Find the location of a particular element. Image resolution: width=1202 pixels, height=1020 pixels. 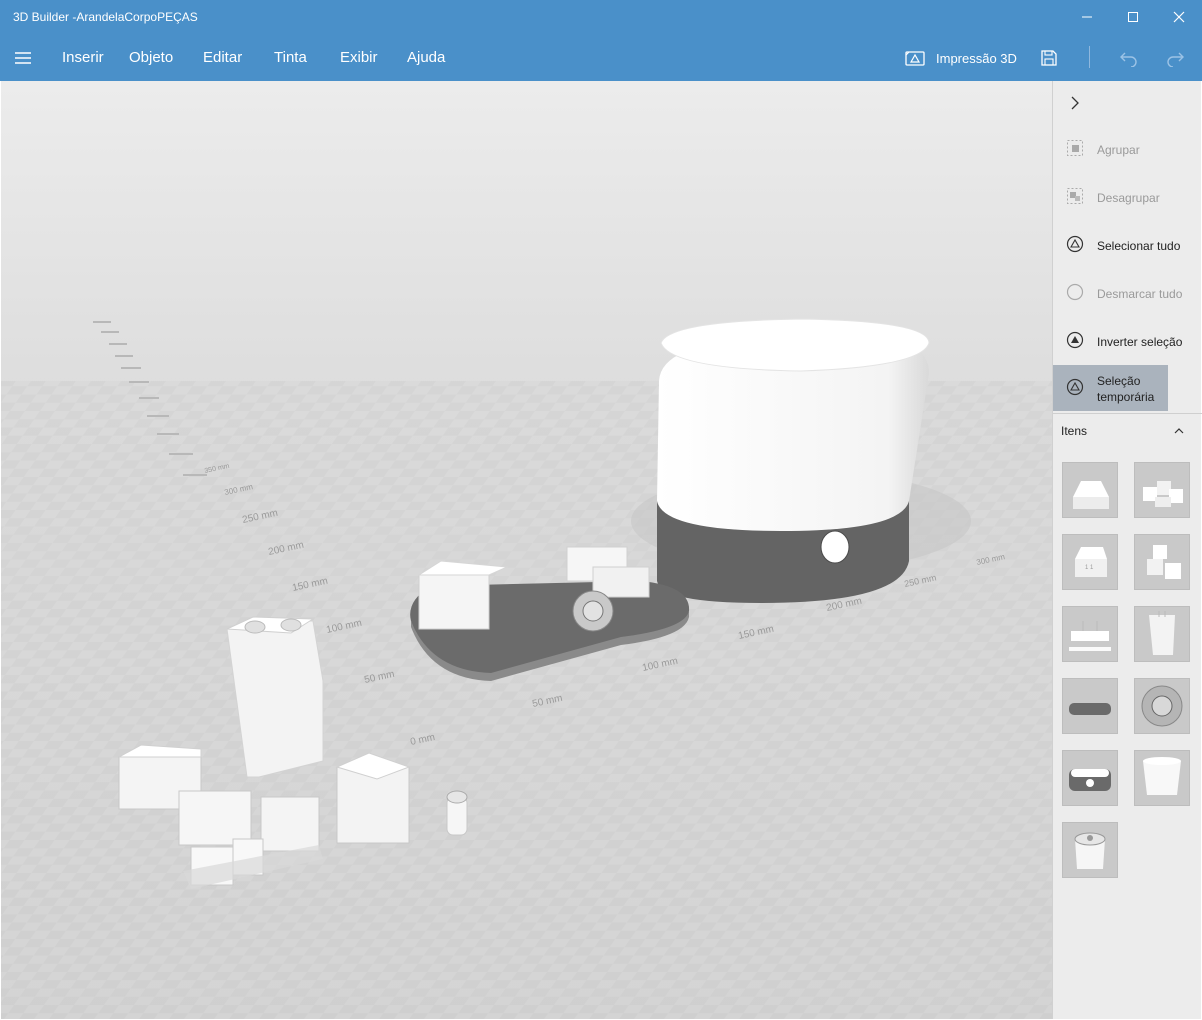

temporary-selection-label: Seleção temporária is located at coordinates (1126, 389).